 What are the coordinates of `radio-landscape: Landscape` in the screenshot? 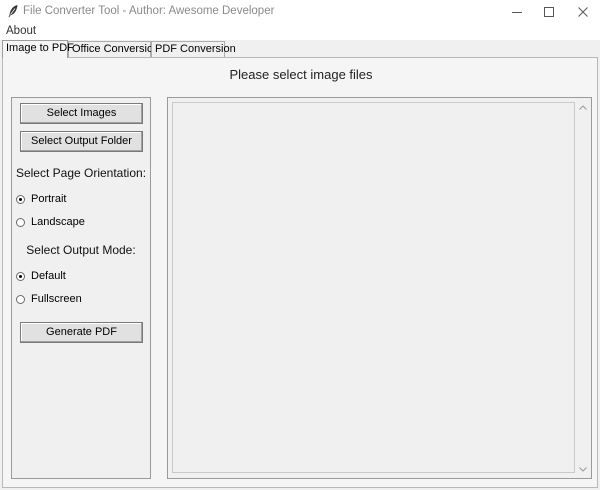 It's located at (50, 222).